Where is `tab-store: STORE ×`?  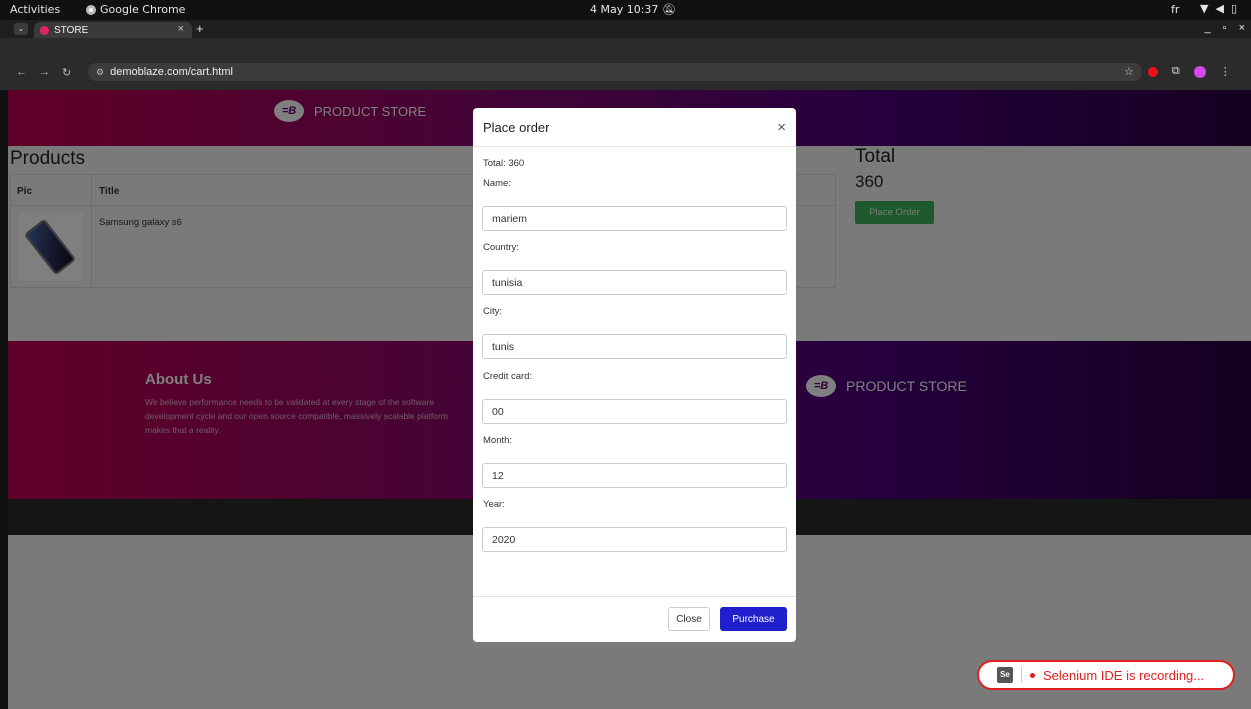
tab-store: STORE × is located at coordinates (113, 30).